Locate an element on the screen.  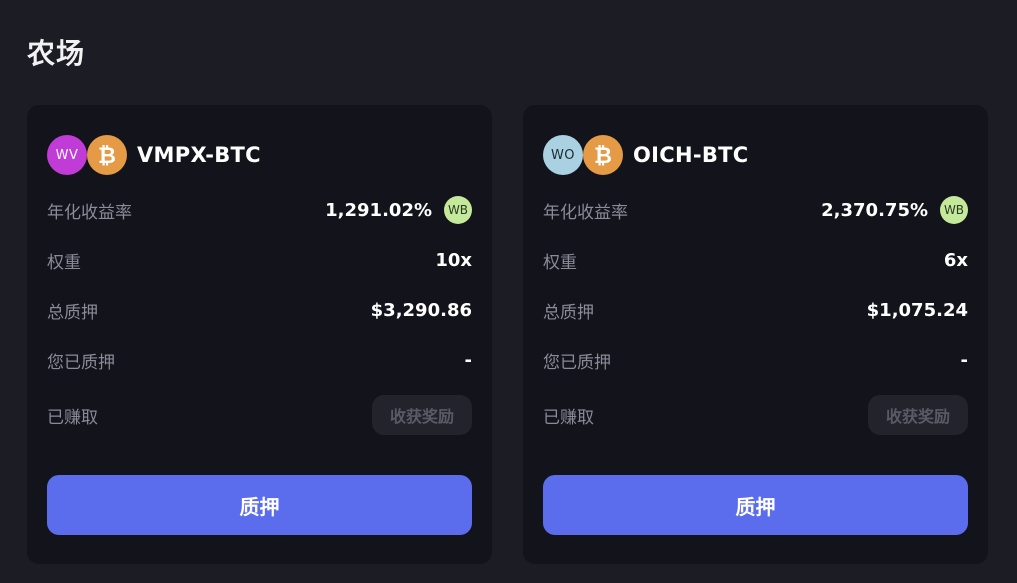
apr-value-group: 1,291.02% WB is located at coordinates (398, 210).